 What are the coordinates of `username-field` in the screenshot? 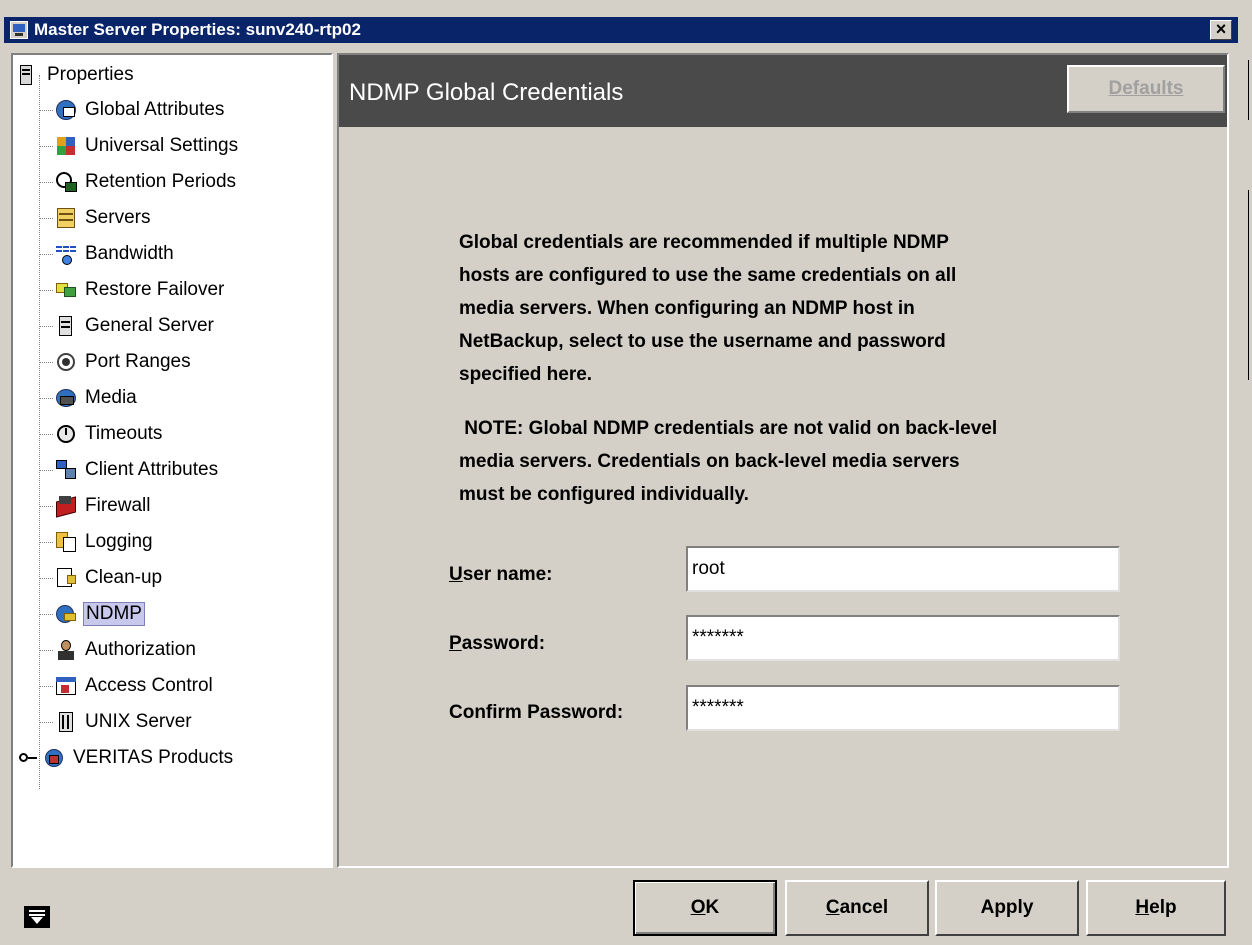 It's located at (903, 569).